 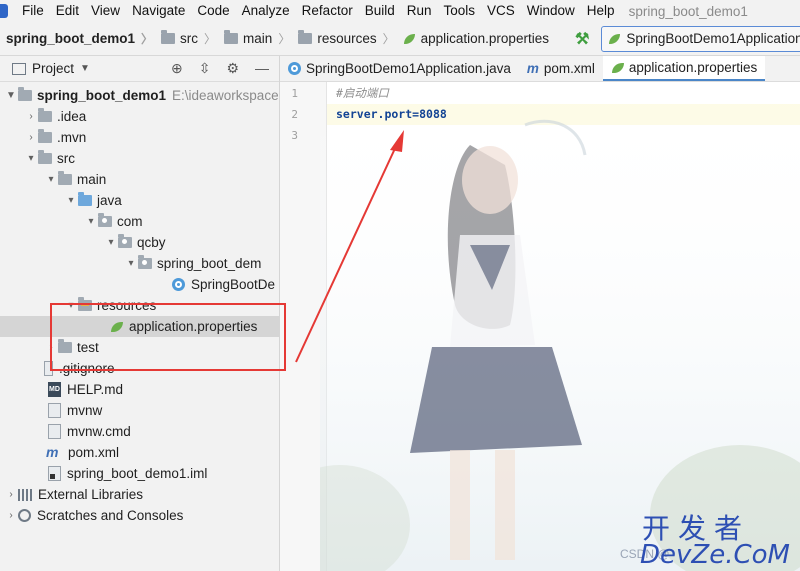 What do you see at coordinates (551, 11) in the screenshot?
I see `menu-window: Window` at bounding box center [551, 11].